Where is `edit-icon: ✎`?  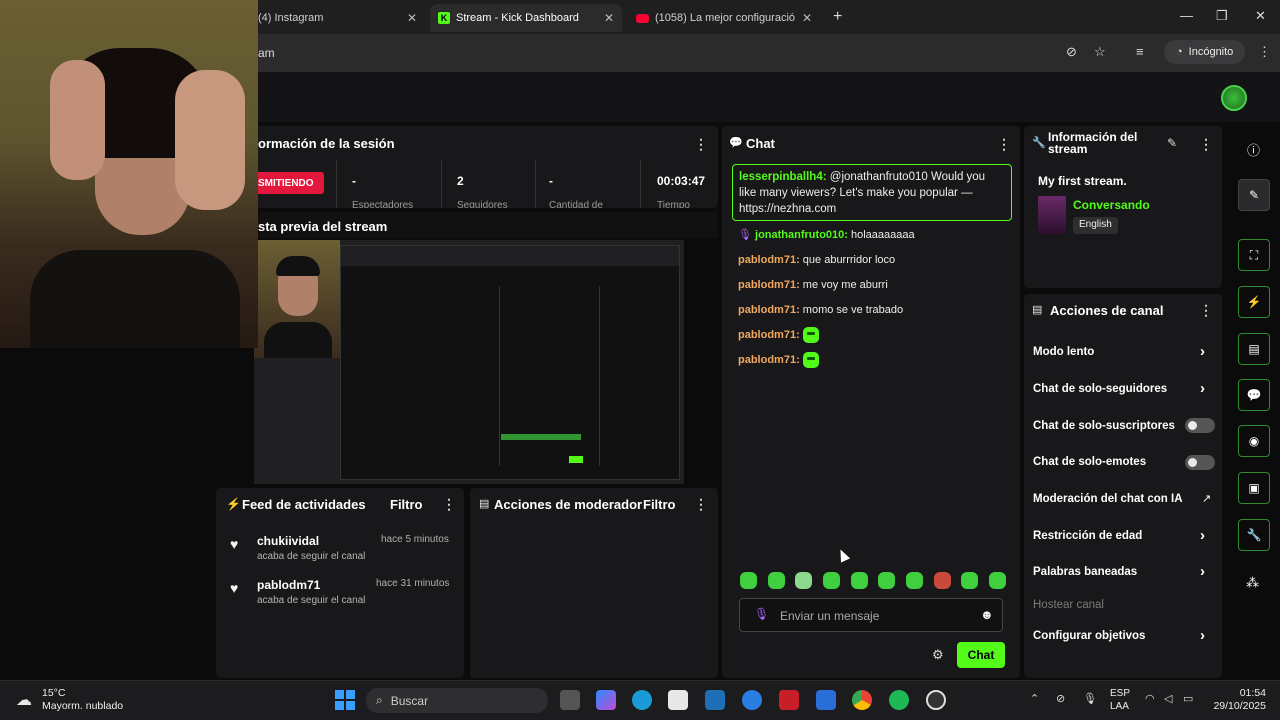
edit-icon: ✎ is located at coordinates (1254, 195).